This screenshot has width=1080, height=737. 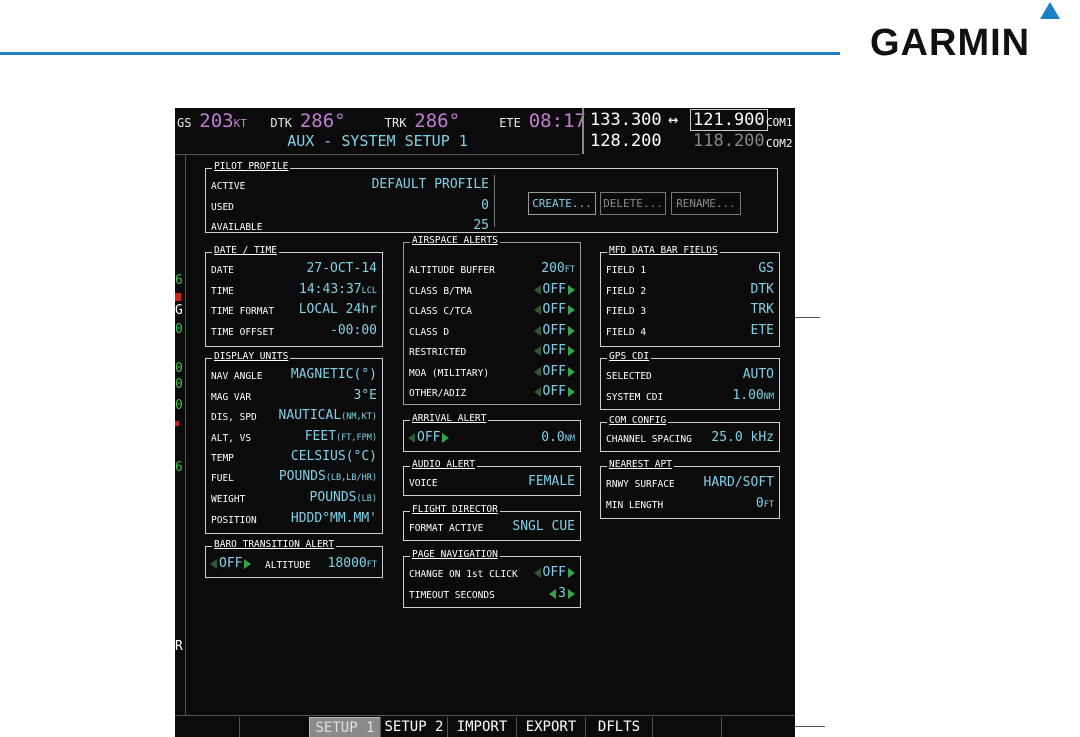 I want to click on min-length-row: MIN LENGTH 0FT, so click(x=690, y=505).